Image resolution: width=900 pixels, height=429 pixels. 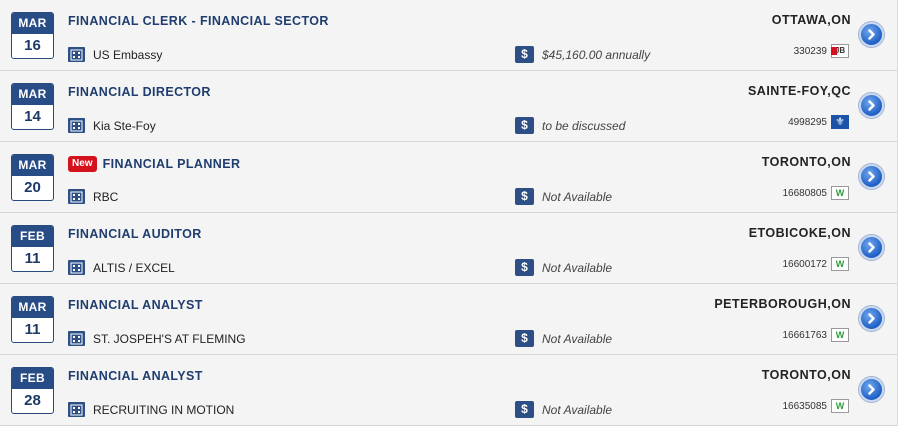 What do you see at coordinates (805, 335) in the screenshot?
I see `reference-number: 16661763` at bounding box center [805, 335].